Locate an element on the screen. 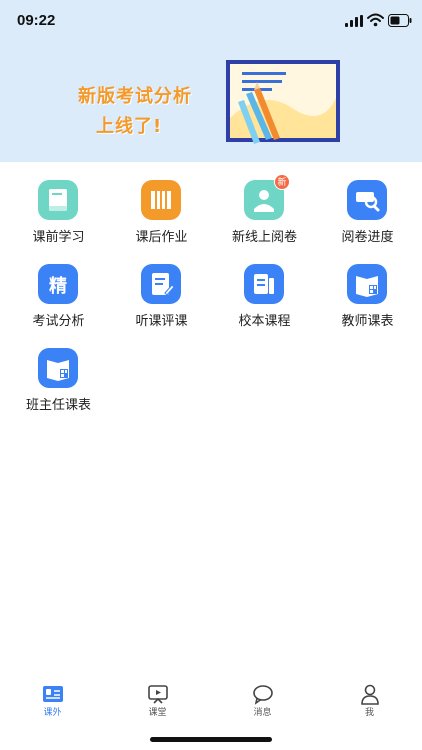 The width and height of the screenshot is (422, 750). grid-item-teacher-timetable: 教师课表 is located at coordinates (367, 294).